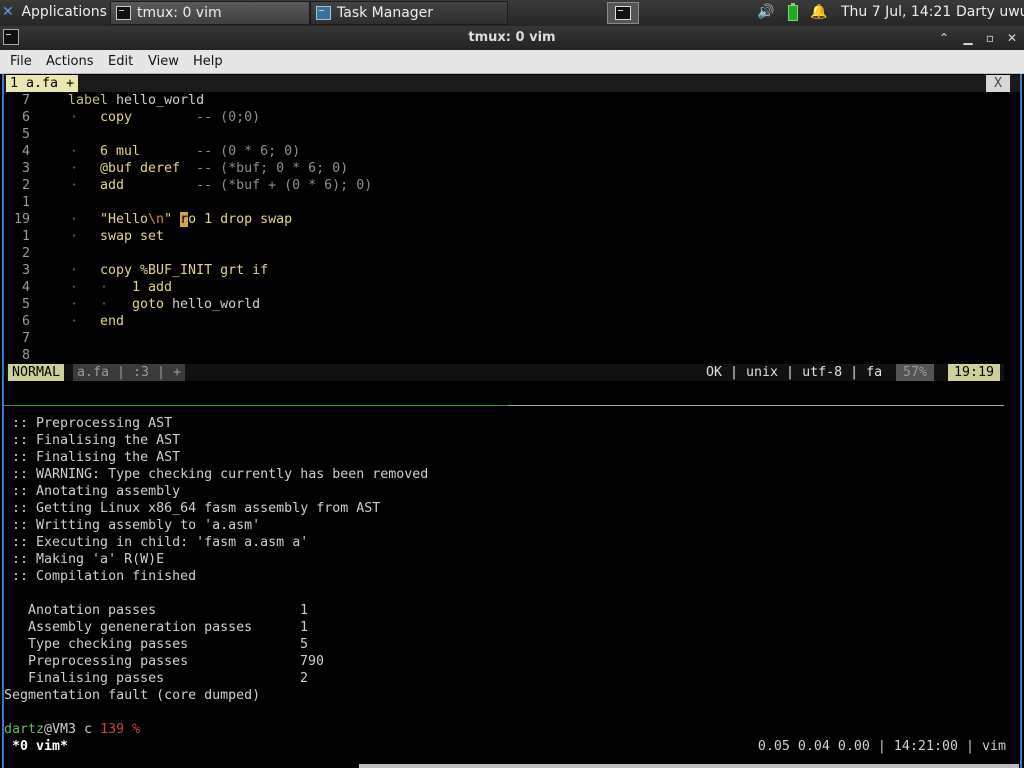 The image size is (1024, 768). Describe the element at coordinates (1012, 38) in the screenshot. I see `close-icon: ✕` at that location.